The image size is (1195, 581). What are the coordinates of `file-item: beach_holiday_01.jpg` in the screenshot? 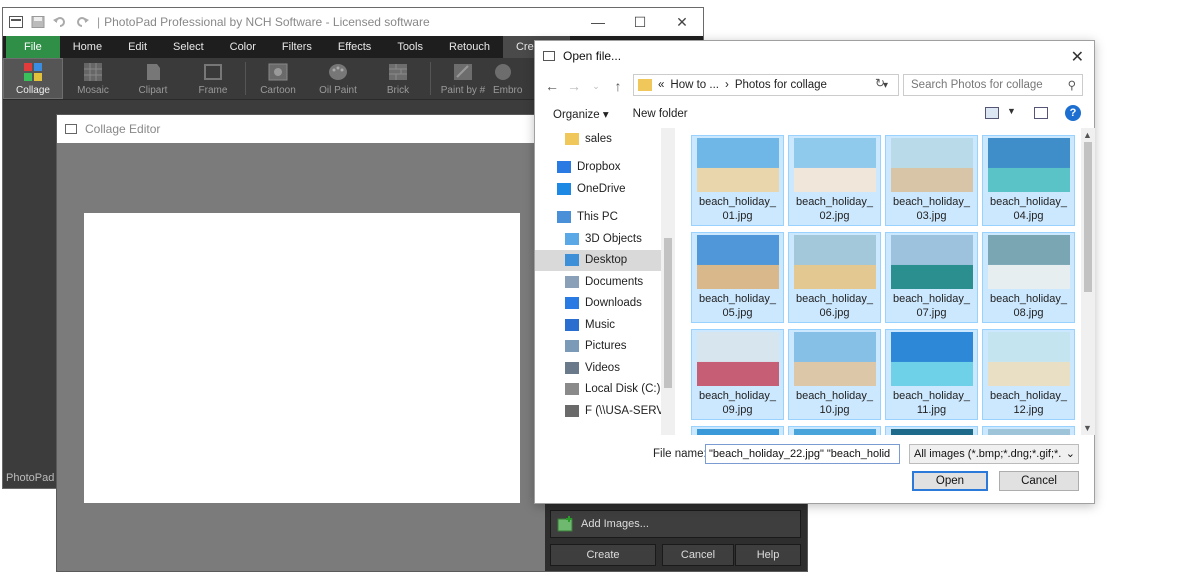 It's located at (737, 180).